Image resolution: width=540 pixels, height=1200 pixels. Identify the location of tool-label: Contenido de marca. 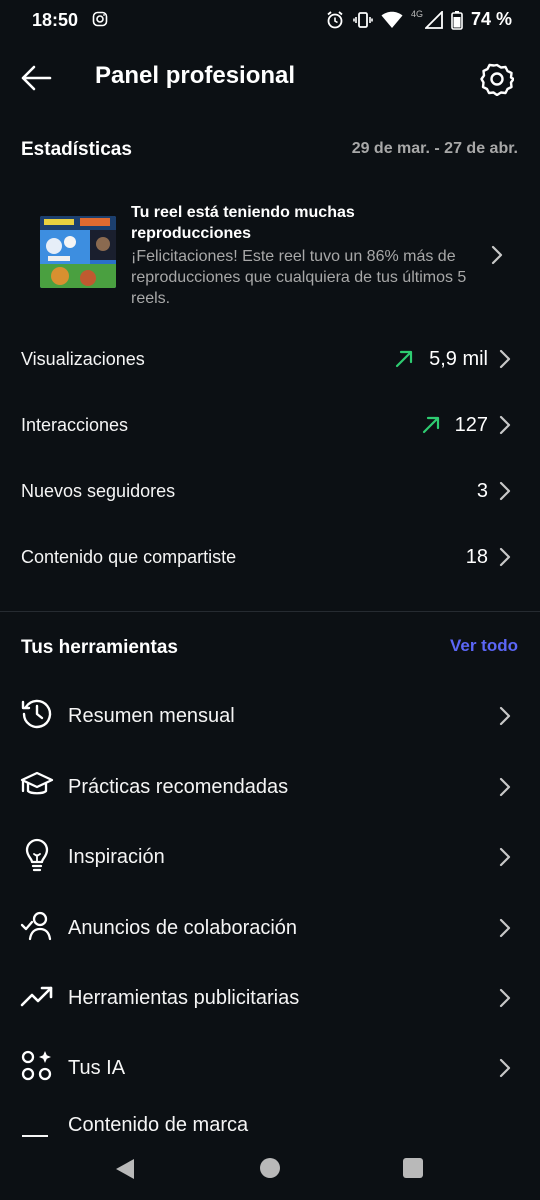
(158, 1125).